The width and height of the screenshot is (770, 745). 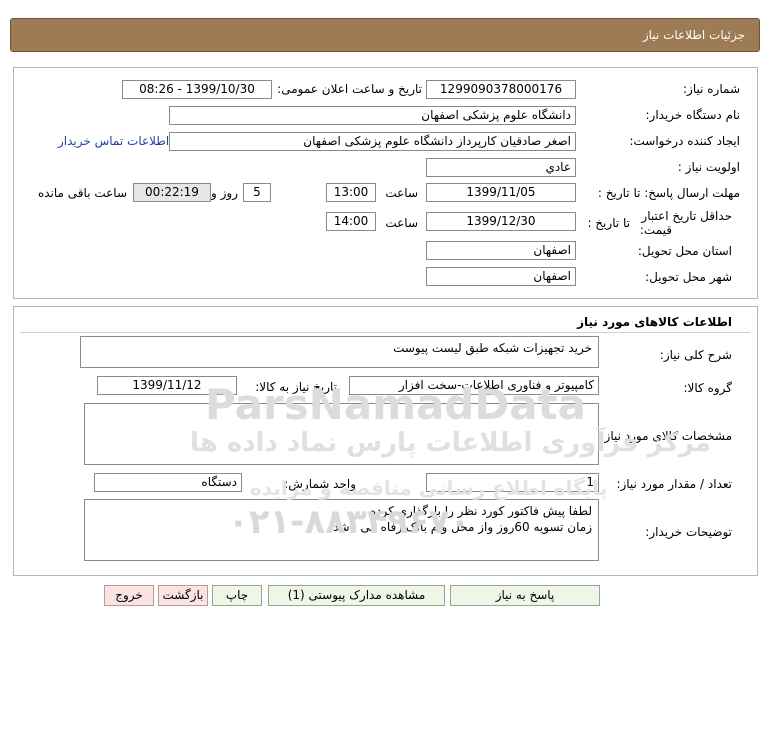 I want to click on quantity-field: 1, so click(x=512, y=482).